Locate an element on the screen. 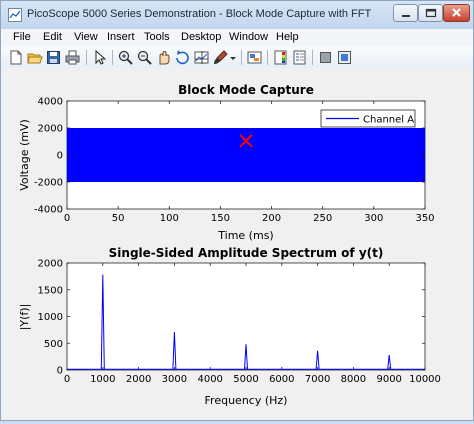 The image size is (474, 424). plot2-xtick-label: 2000 is located at coordinates (138, 379).